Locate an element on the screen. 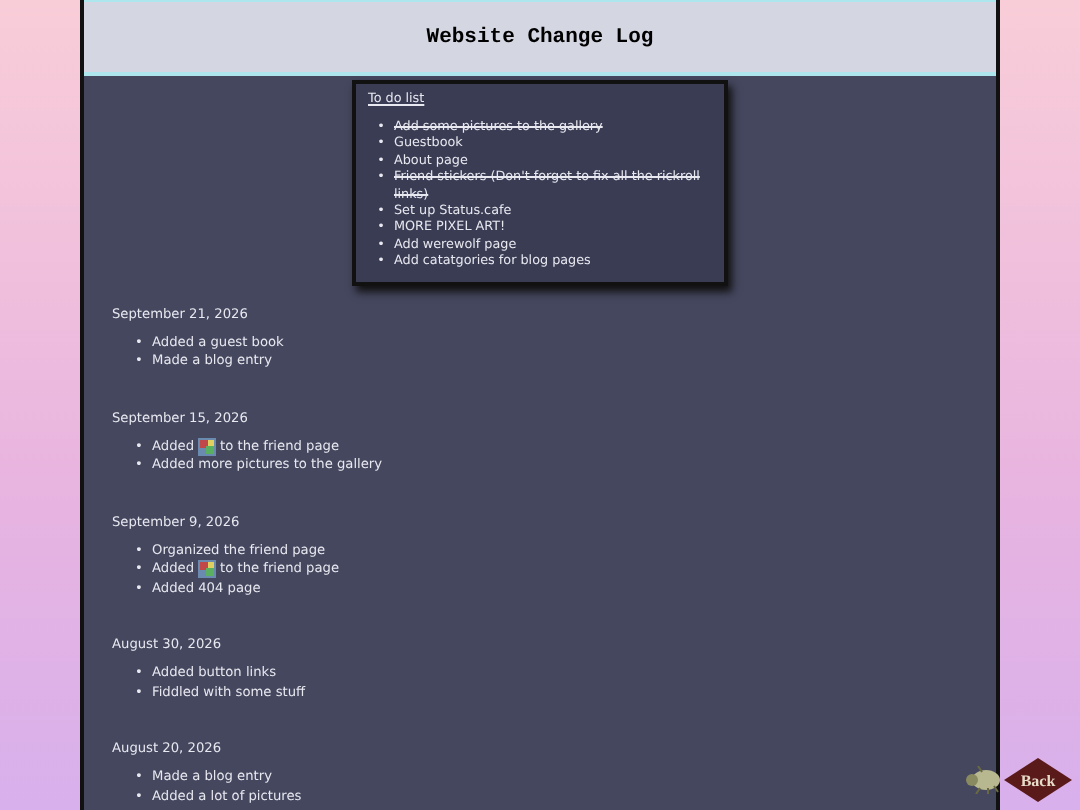 This screenshot has height=810, width=1080. page-title: Website Change Log is located at coordinates (540, 37).